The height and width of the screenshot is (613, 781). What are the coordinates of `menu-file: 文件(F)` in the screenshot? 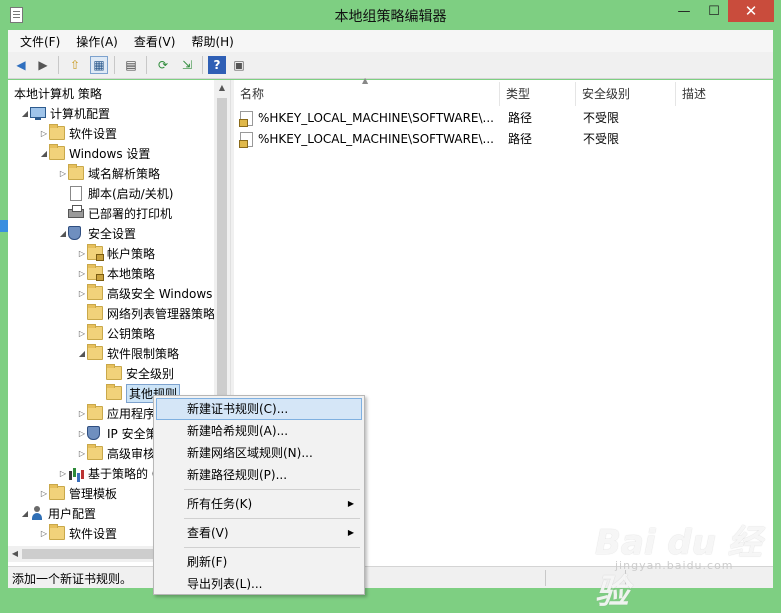 It's located at (40, 41).